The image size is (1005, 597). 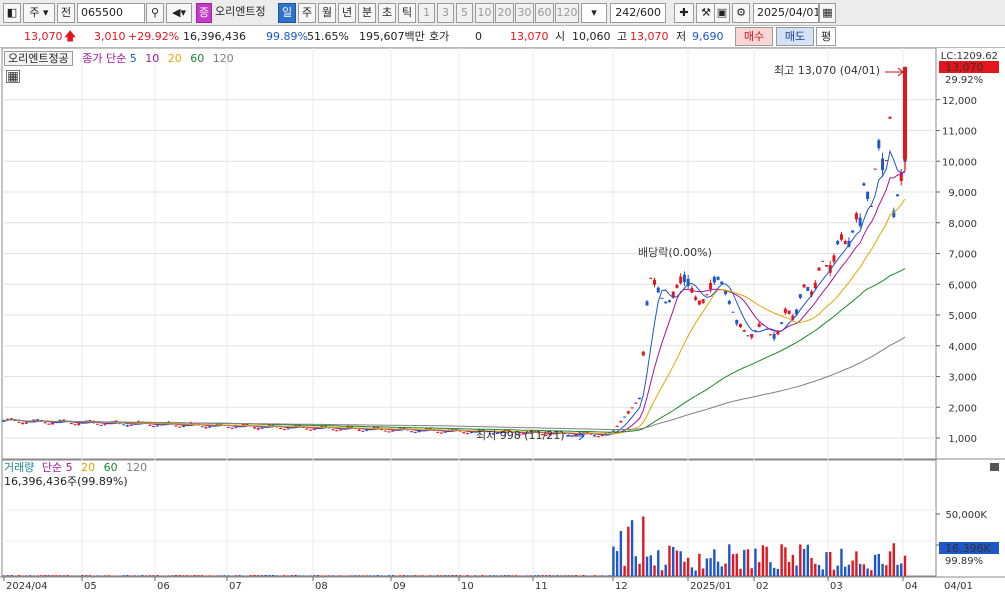 What do you see at coordinates (464, 13) in the screenshot?
I see `interval-5: 5` at bounding box center [464, 13].